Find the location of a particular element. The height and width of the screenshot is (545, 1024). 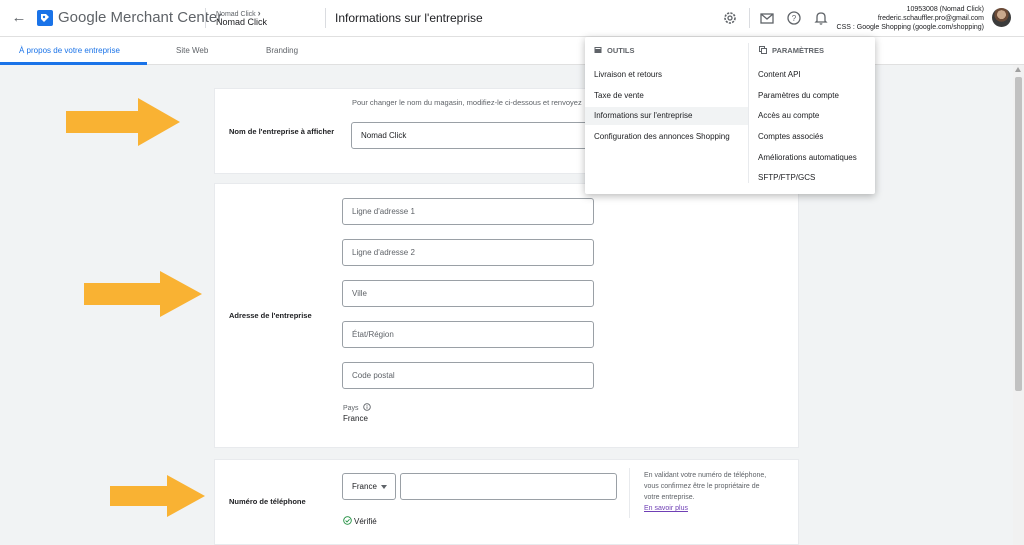

learn-more-link: En savoir plus is located at coordinates (705, 508).